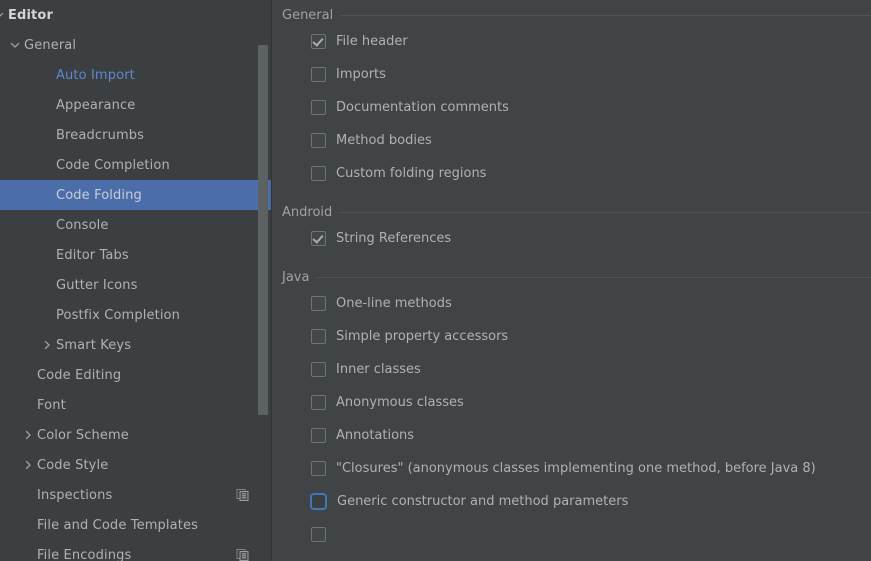  What do you see at coordinates (318, 534) in the screenshot?
I see `checkbox-unnamed` at bounding box center [318, 534].